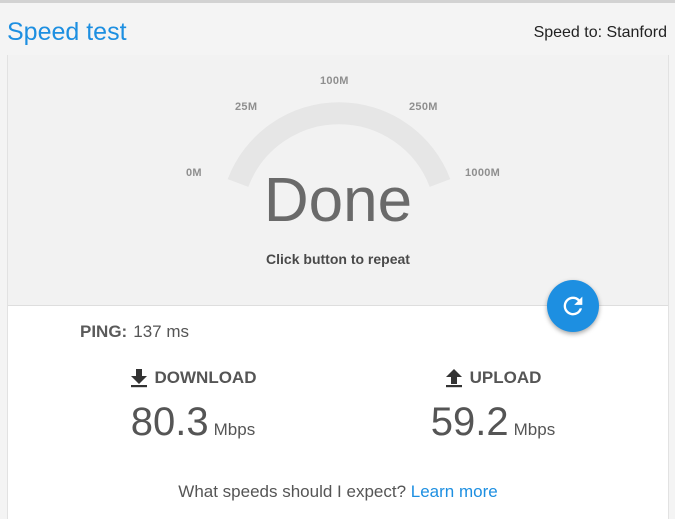  I want to click on refresh-icon, so click(573, 306).